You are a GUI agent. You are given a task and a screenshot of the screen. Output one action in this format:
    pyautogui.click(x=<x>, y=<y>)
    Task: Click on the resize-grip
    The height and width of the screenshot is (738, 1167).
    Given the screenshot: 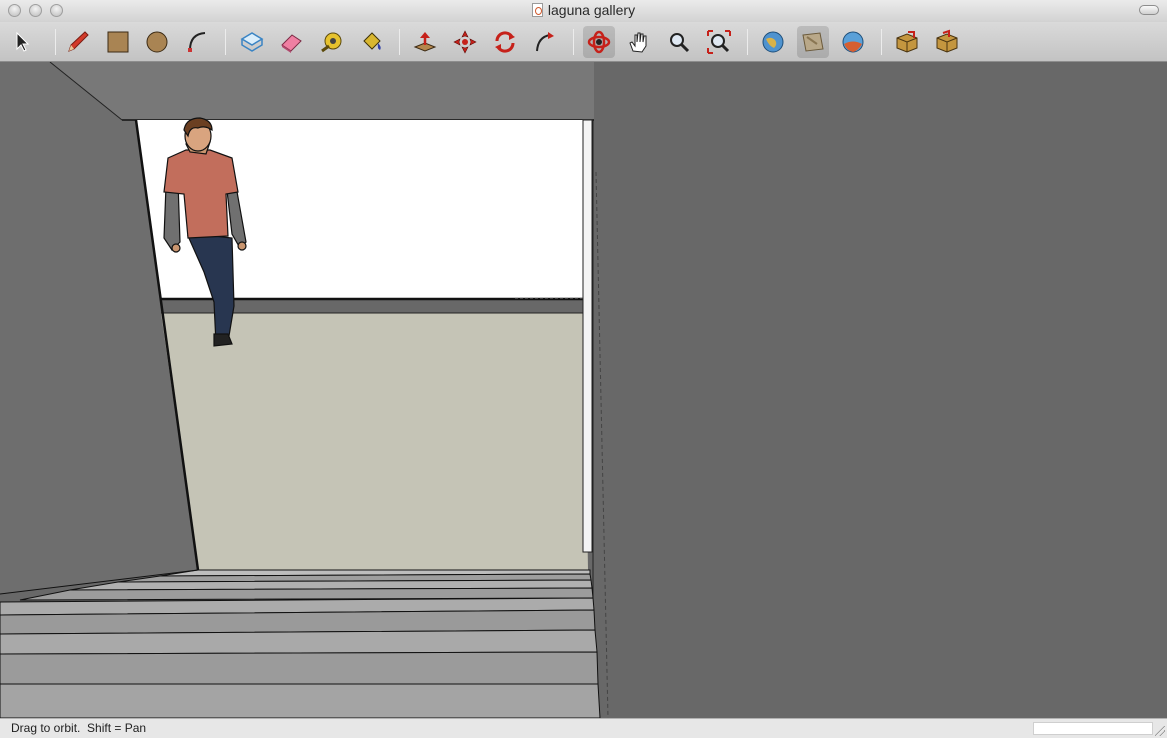 What is the action you would take?
    pyautogui.click(x=1160, y=731)
    